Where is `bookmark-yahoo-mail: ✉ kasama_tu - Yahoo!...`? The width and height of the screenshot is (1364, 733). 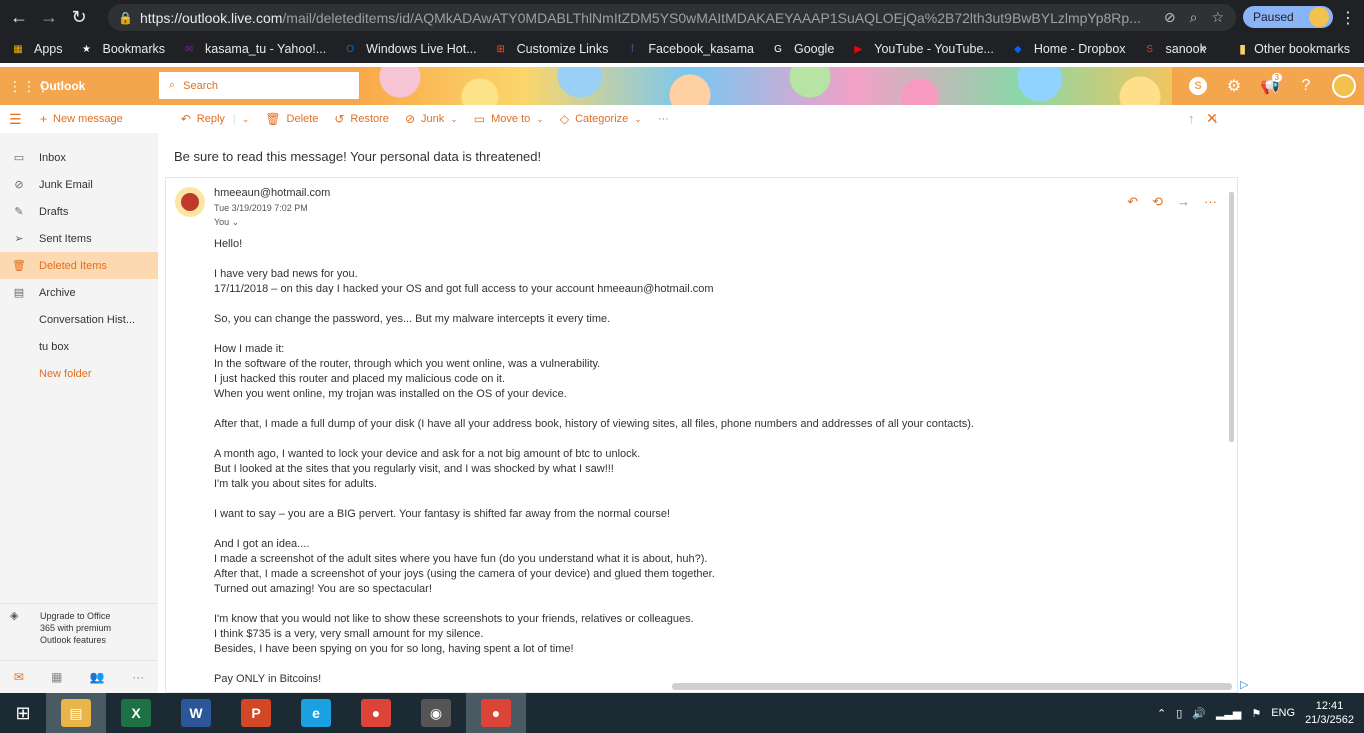 bookmark-yahoo-mail: ✉ kasama_tu - Yahoo!... is located at coordinates (253, 49).